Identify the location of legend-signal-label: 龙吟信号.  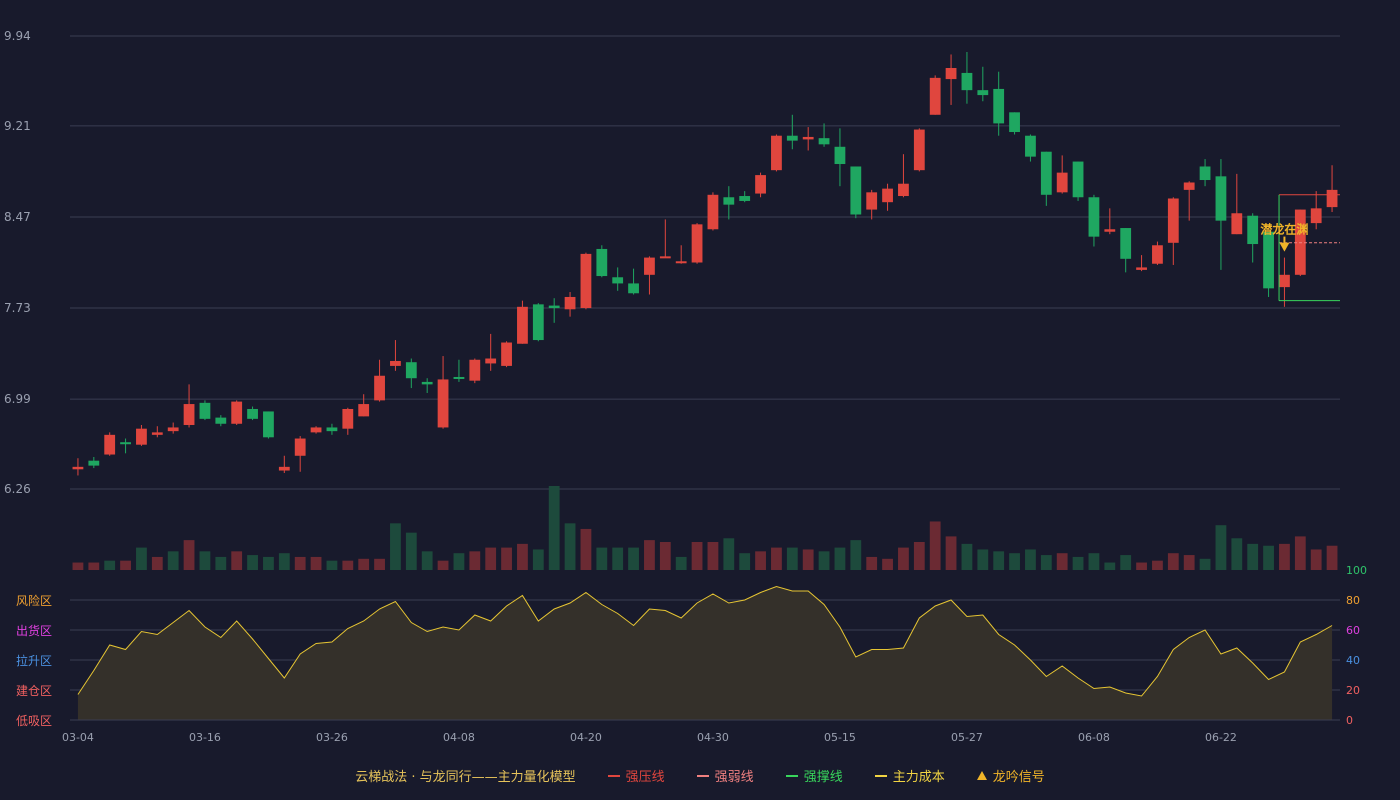
(1018, 777).